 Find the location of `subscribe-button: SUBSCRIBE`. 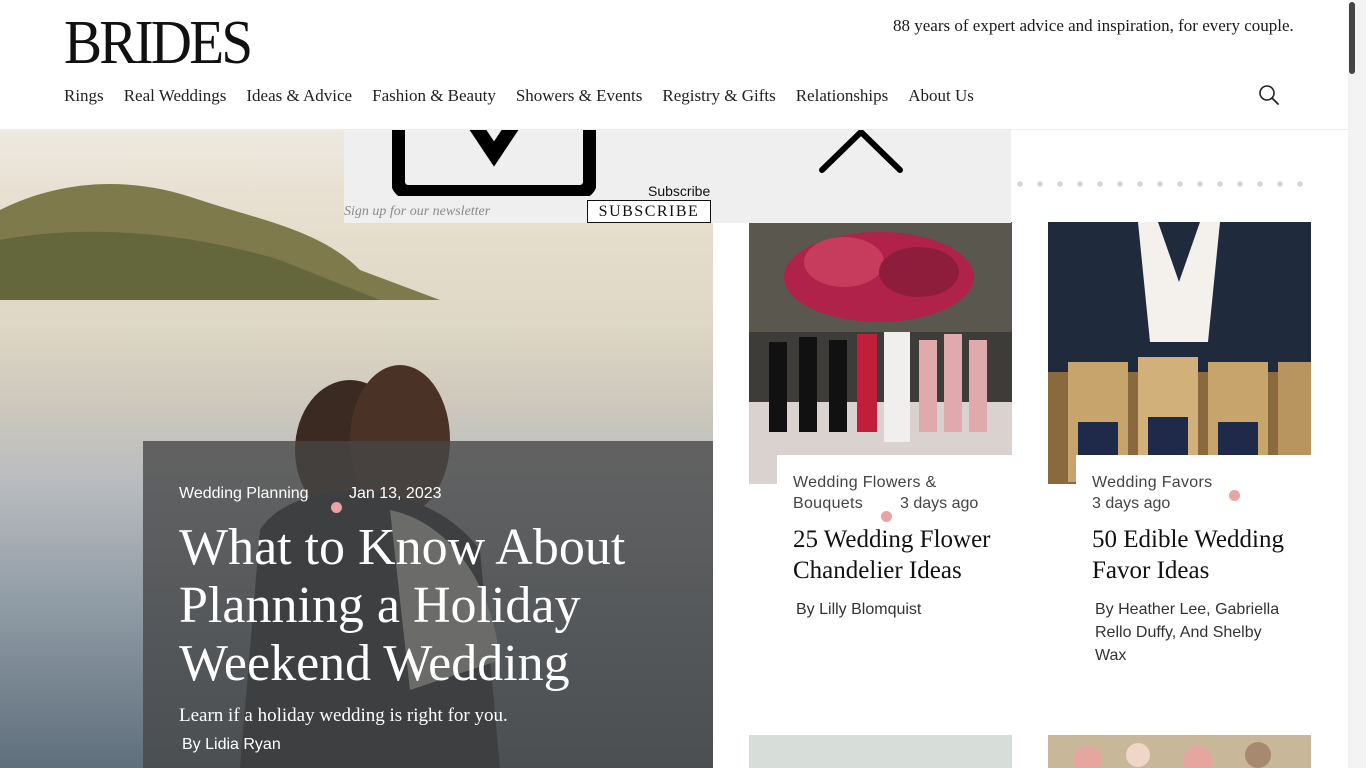

subscribe-button: SUBSCRIBE is located at coordinates (649, 211).